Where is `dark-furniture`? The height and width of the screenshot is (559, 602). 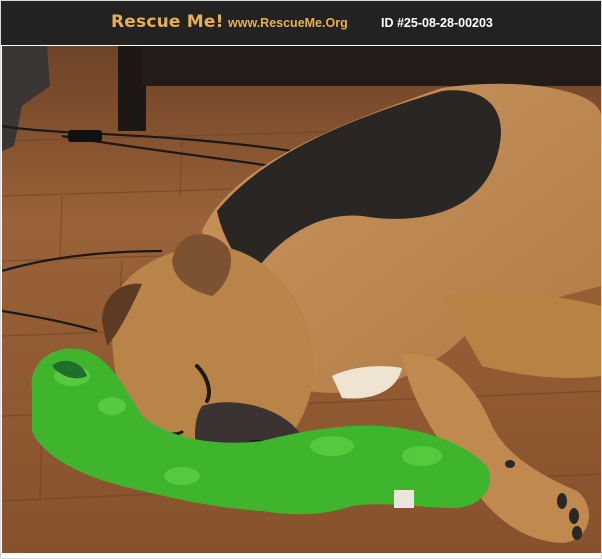
dark-furniture is located at coordinates (371, 66).